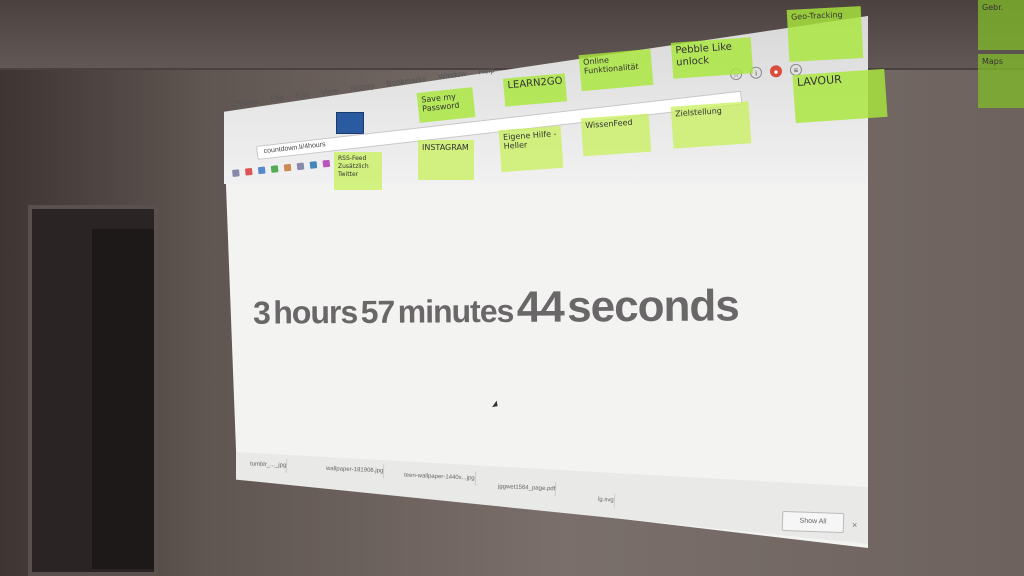  What do you see at coordinates (616, 70) in the screenshot?
I see `sticky-note: Online Funktionalität` at bounding box center [616, 70].